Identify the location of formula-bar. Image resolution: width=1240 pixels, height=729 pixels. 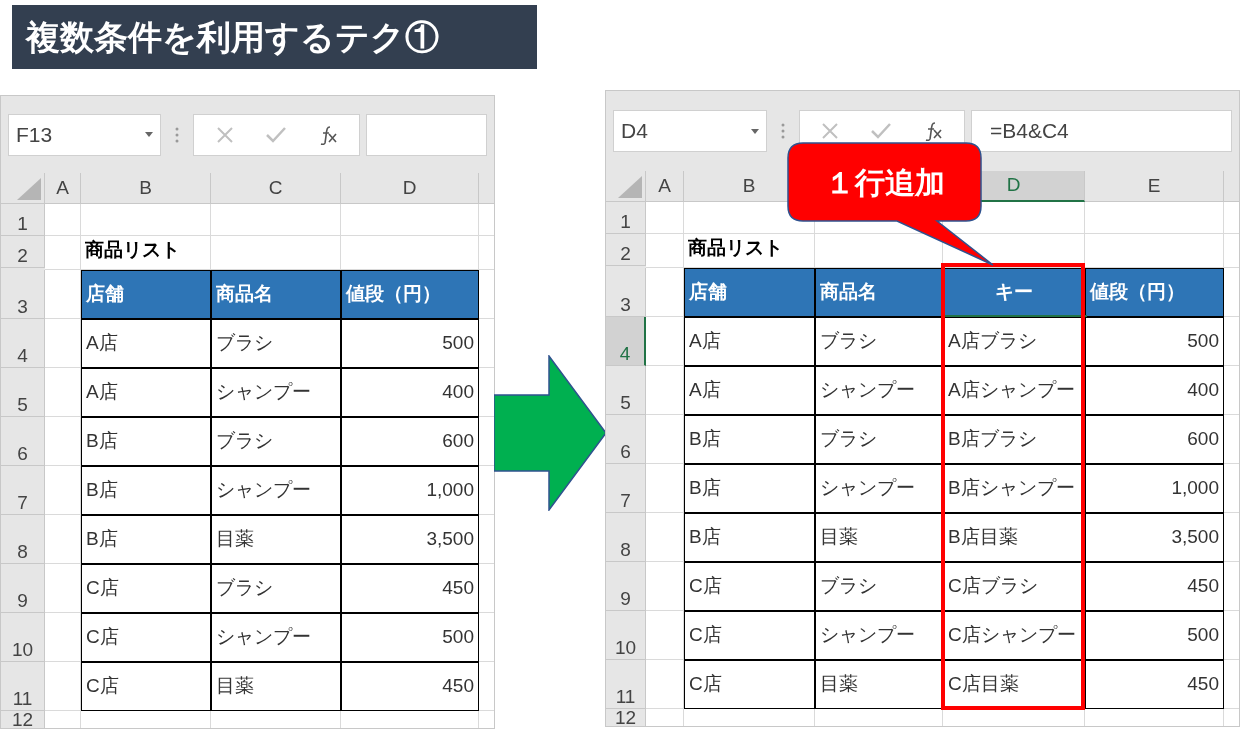
(426, 134).